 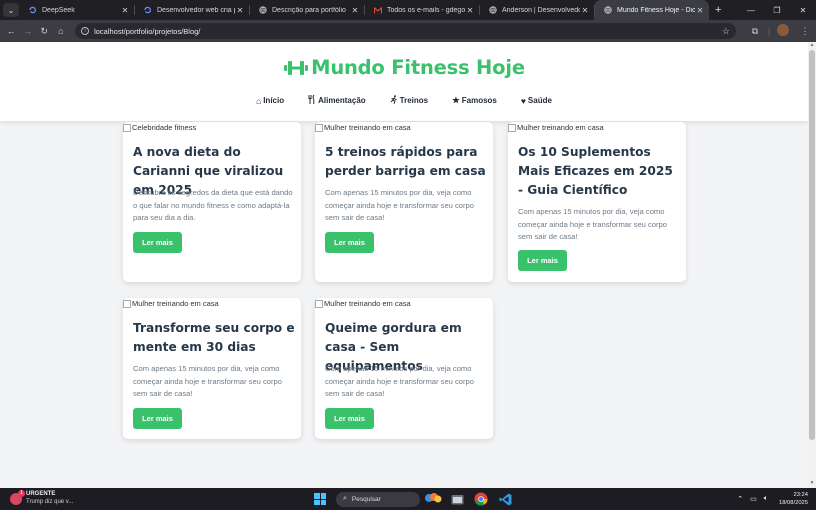 I want to click on nav-item-famosos: ★ Famosos, so click(x=474, y=100).